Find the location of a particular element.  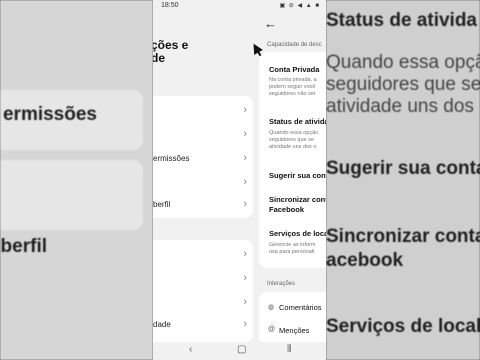

background-text: atividade uns dos o is located at coordinates (403, 106).